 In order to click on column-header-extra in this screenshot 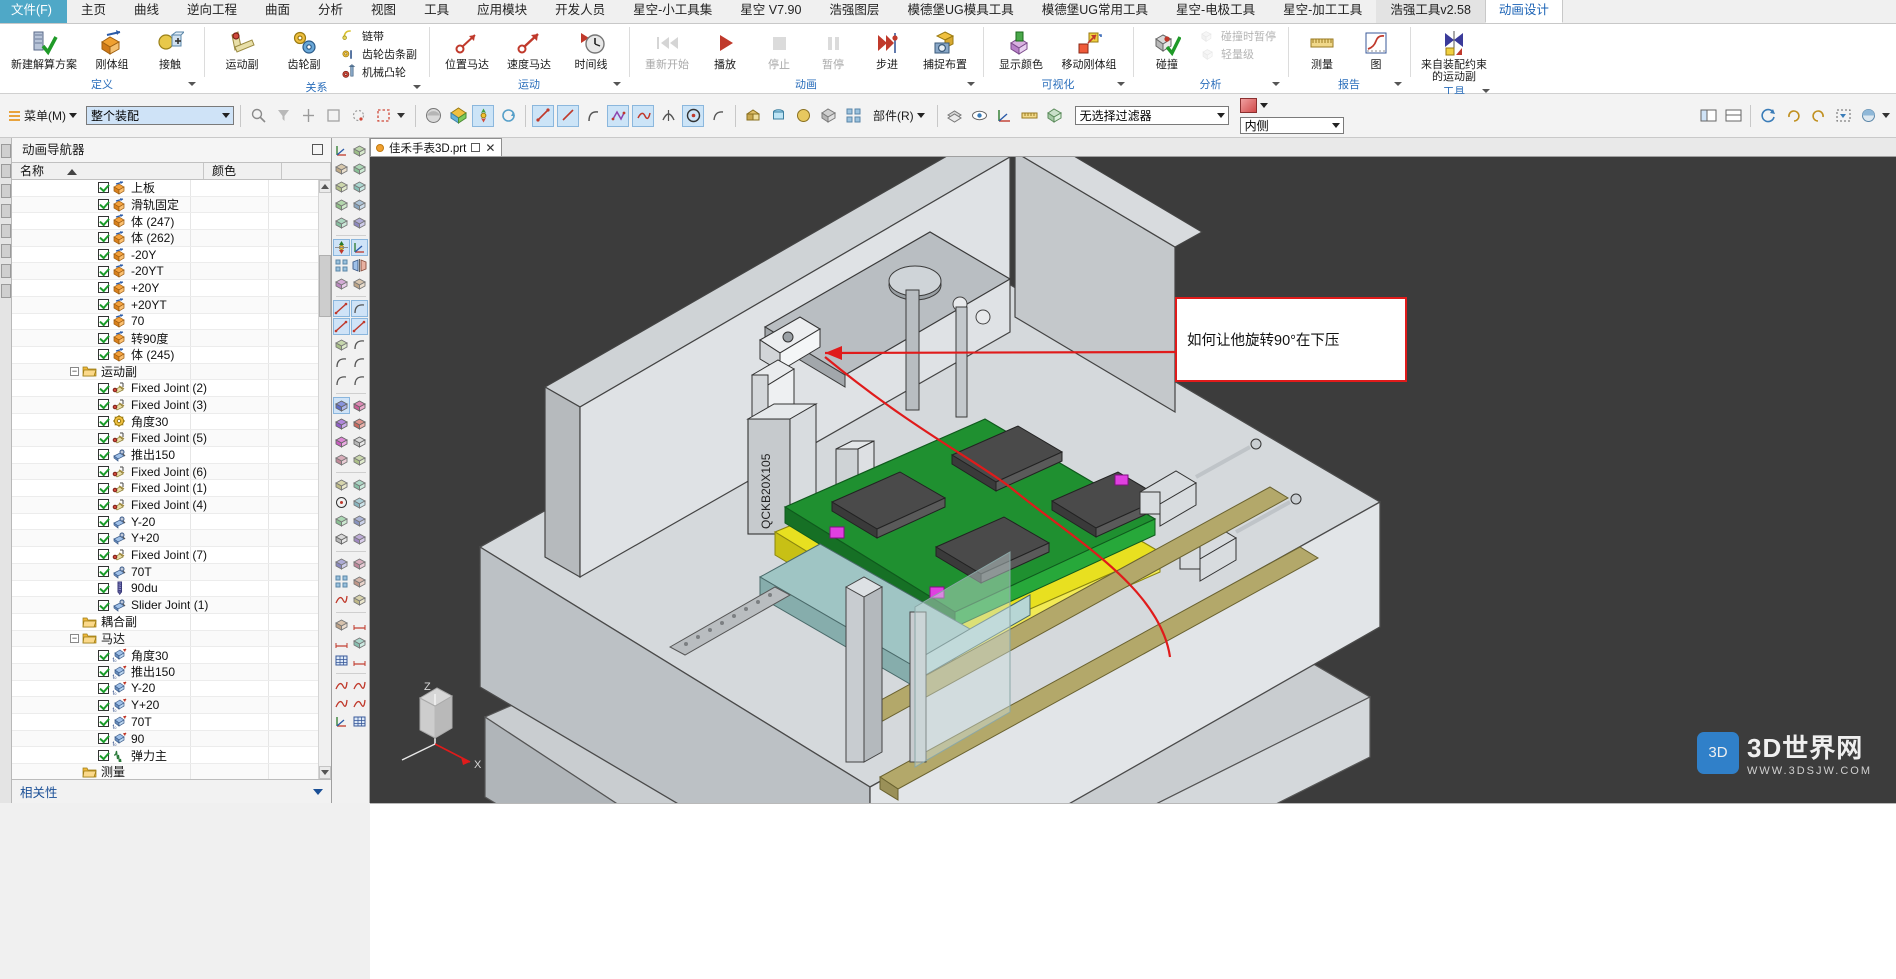, I will do `click(306, 171)`.